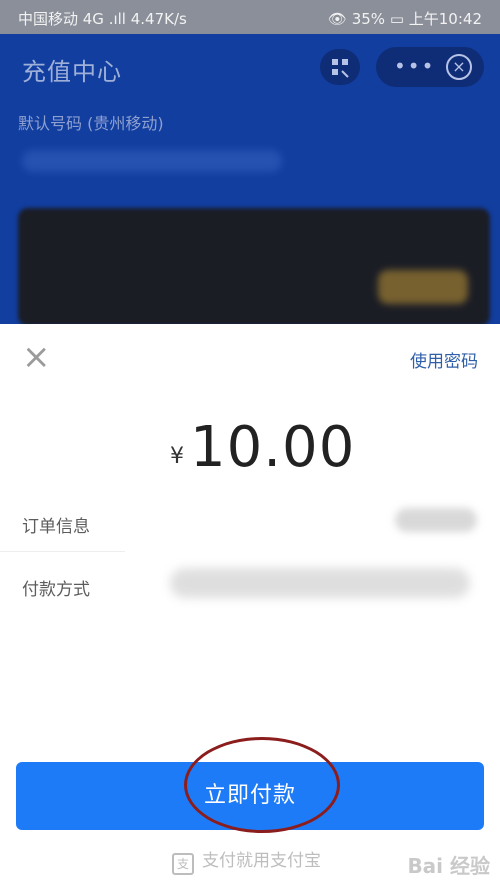 The image size is (500, 889). What do you see at coordinates (444, 359) in the screenshot?
I see `use-password-link: 使用密码` at bounding box center [444, 359].